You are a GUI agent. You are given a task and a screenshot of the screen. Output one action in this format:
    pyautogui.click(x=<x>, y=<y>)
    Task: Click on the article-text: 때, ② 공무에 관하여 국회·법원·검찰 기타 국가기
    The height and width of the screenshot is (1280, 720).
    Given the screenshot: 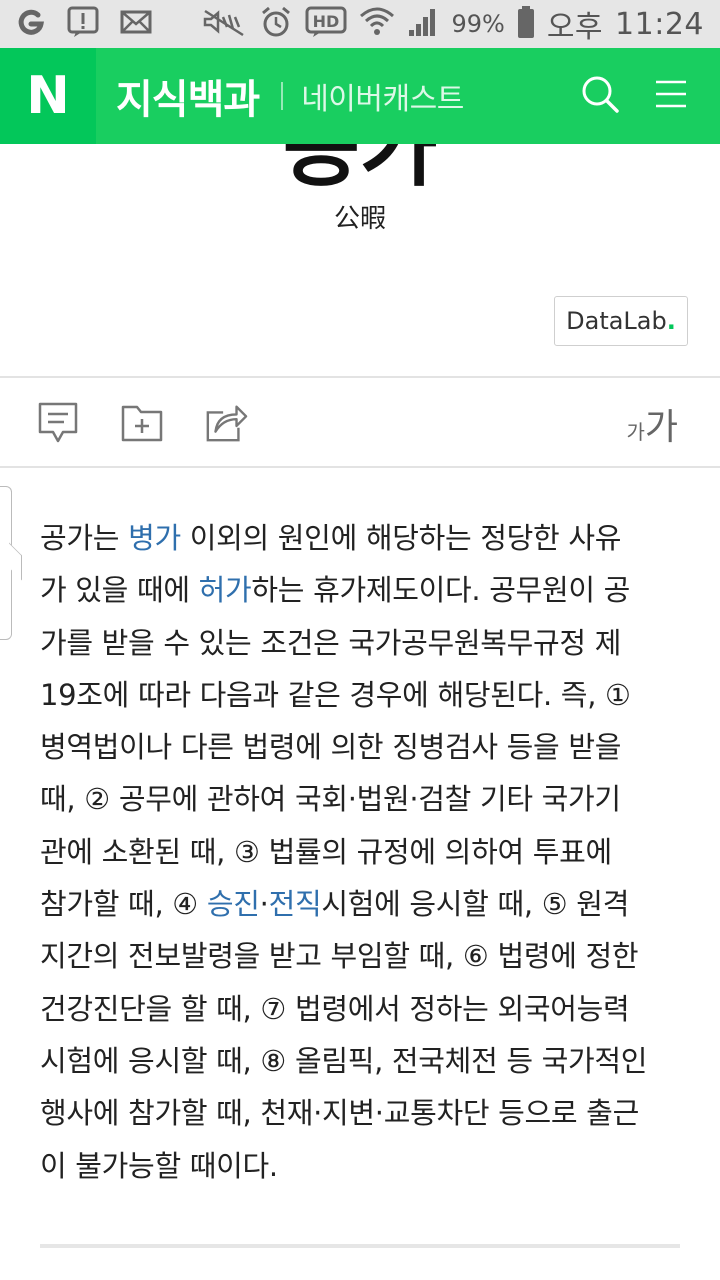 What is the action you would take?
    pyautogui.click(x=330, y=799)
    